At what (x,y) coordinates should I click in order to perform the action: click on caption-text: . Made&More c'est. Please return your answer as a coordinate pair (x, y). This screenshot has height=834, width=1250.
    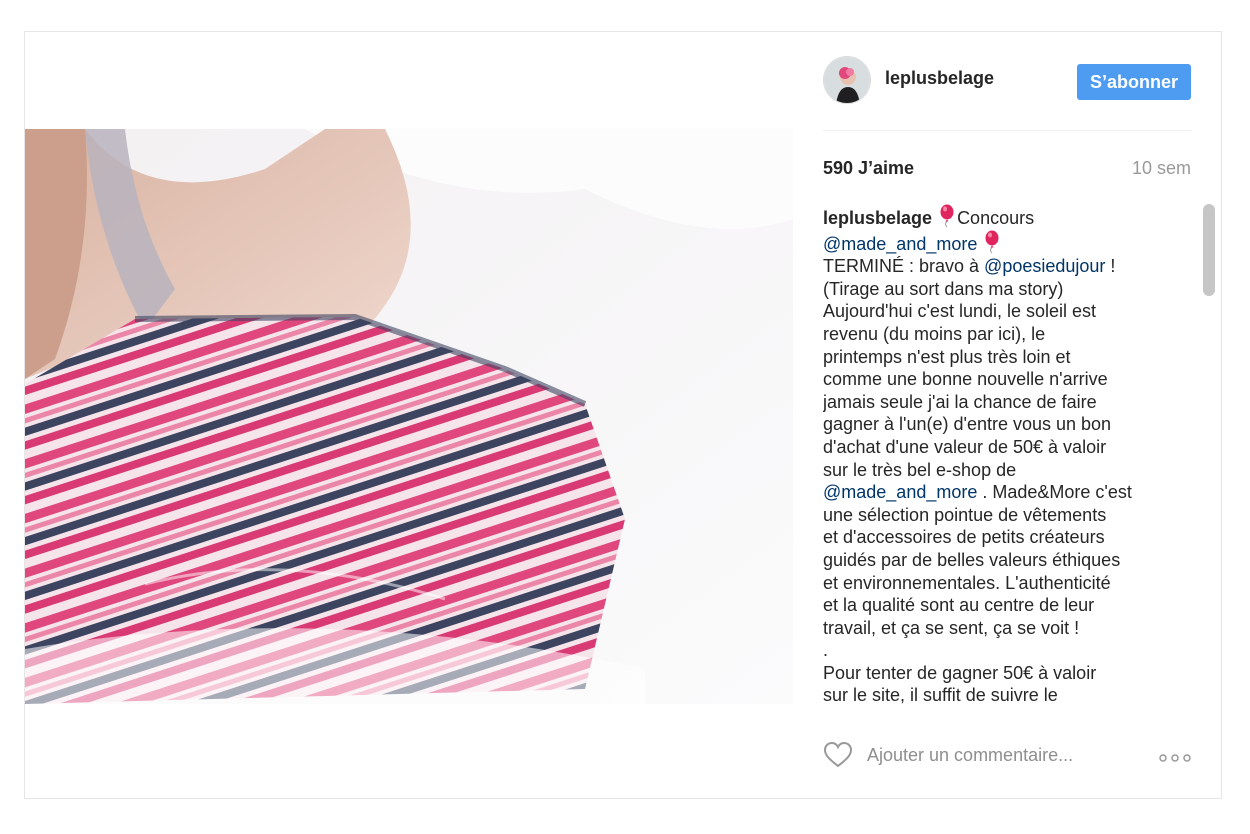
    Looking at the image, I should click on (1054, 492).